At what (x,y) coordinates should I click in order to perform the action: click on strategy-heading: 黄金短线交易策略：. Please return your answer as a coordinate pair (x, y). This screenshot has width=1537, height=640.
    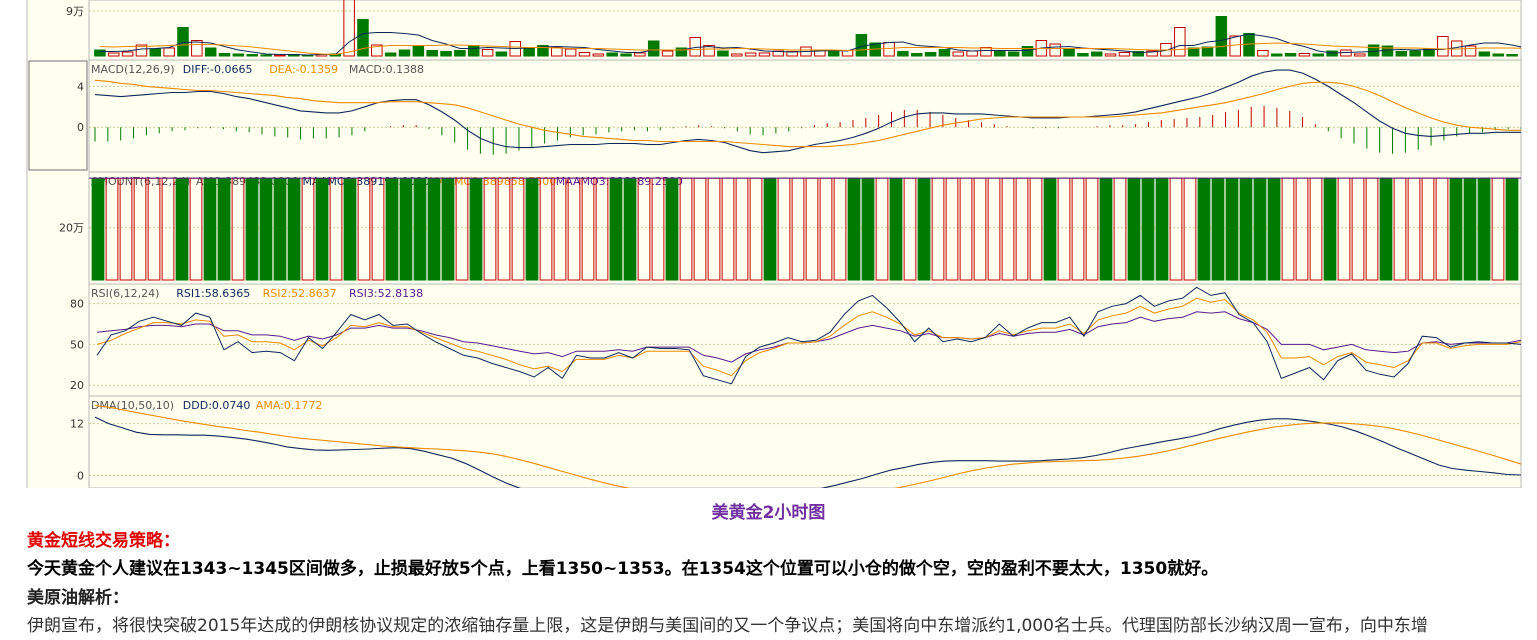
    Looking at the image, I should click on (103, 541).